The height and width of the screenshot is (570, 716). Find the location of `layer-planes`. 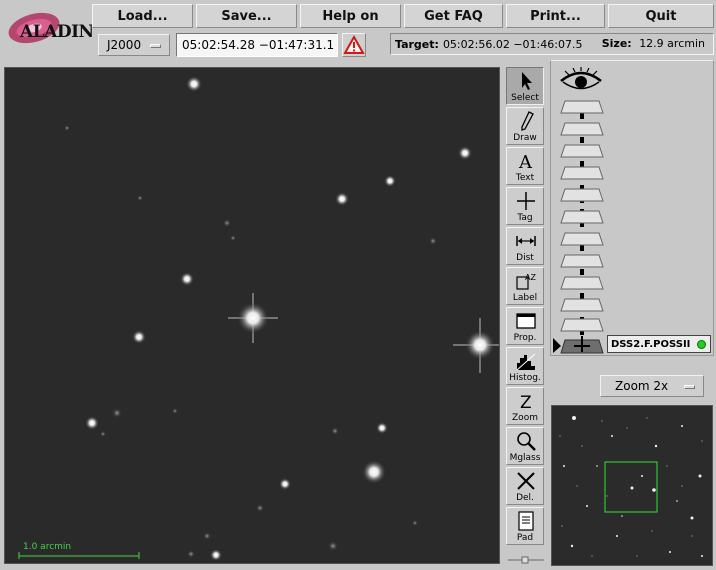

layer-planes is located at coordinates (578, 227).